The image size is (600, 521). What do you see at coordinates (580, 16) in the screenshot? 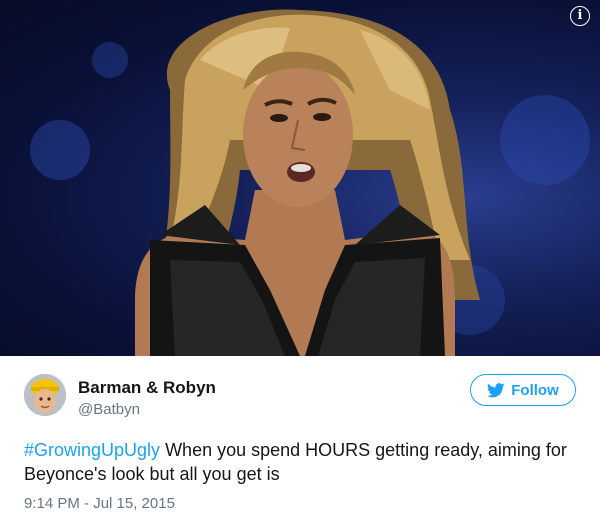
I see `info-icon: i` at bounding box center [580, 16].